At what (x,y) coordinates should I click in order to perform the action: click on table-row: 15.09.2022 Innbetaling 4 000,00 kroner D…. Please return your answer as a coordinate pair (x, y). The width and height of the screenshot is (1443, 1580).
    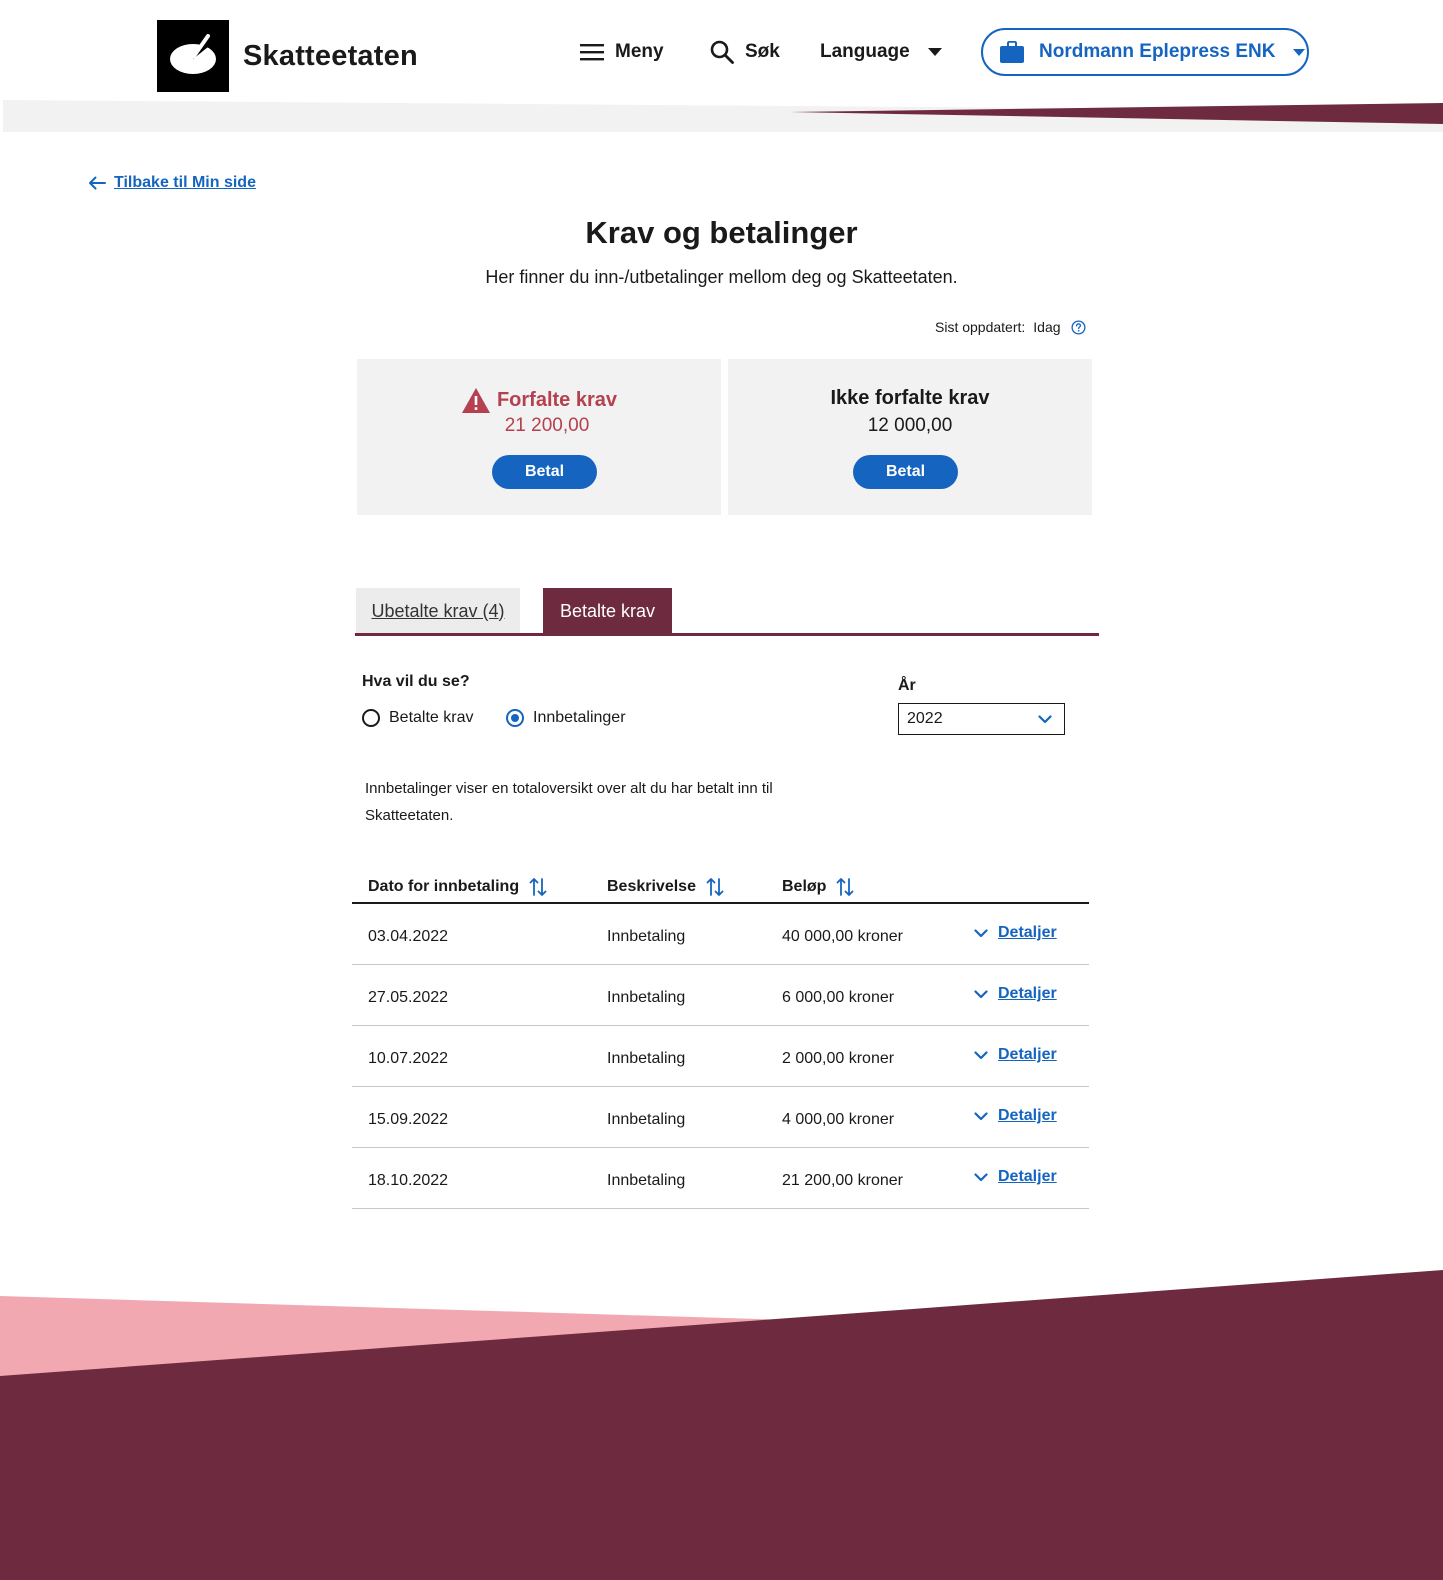
    Looking at the image, I should click on (720, 1117).